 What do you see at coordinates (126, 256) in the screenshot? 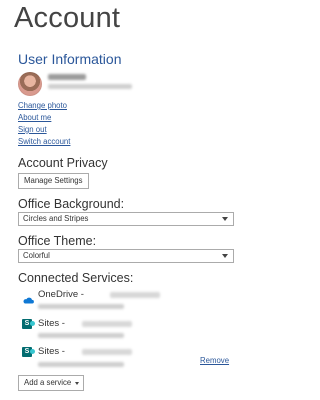
I see `office-theme-select: Colorful` at bounding box center [126, 256].